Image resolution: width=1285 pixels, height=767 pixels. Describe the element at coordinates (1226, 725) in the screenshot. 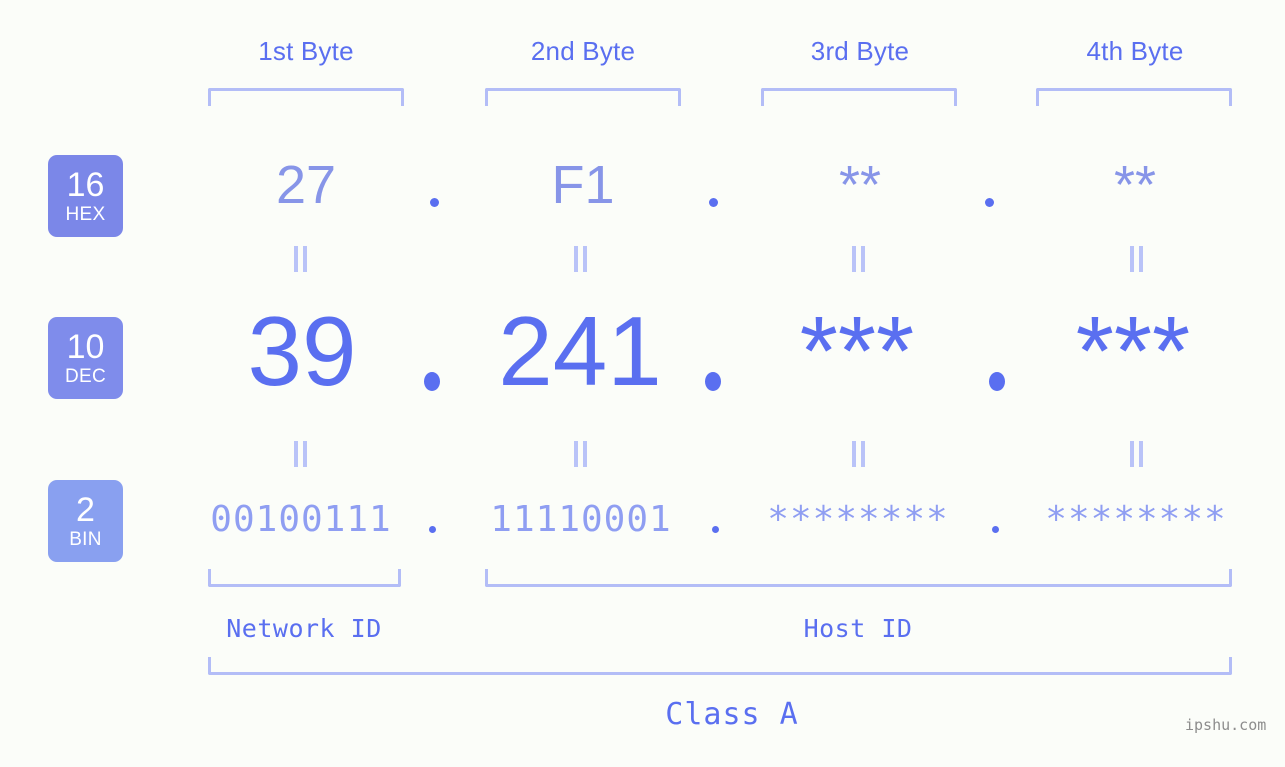

I see `site-watermark: ipshu.com` at that location.